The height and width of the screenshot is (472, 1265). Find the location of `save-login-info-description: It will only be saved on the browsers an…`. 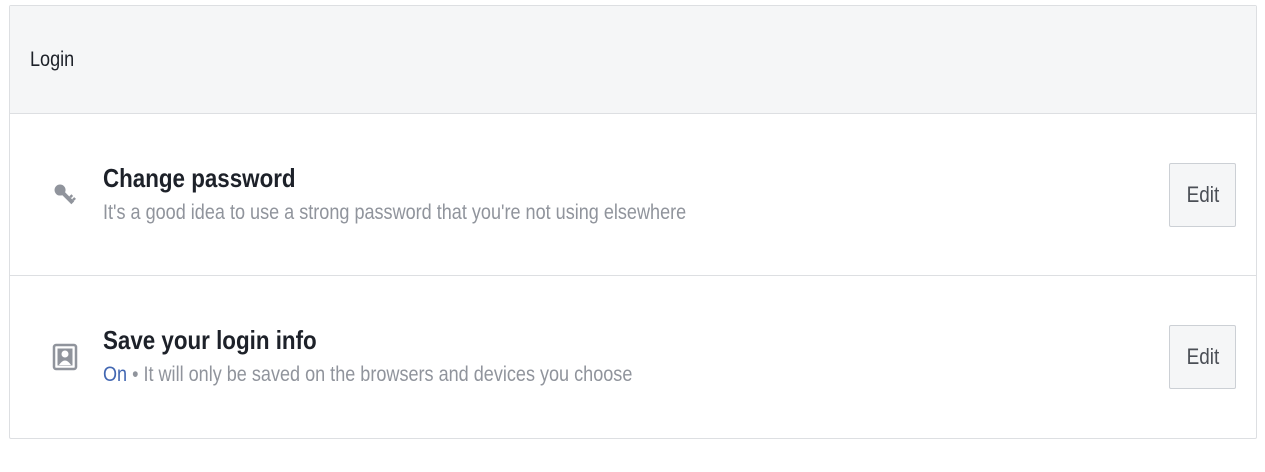

save-login-info-description: It will only be saved on the browsers an… is located at coordinates (388, 374).